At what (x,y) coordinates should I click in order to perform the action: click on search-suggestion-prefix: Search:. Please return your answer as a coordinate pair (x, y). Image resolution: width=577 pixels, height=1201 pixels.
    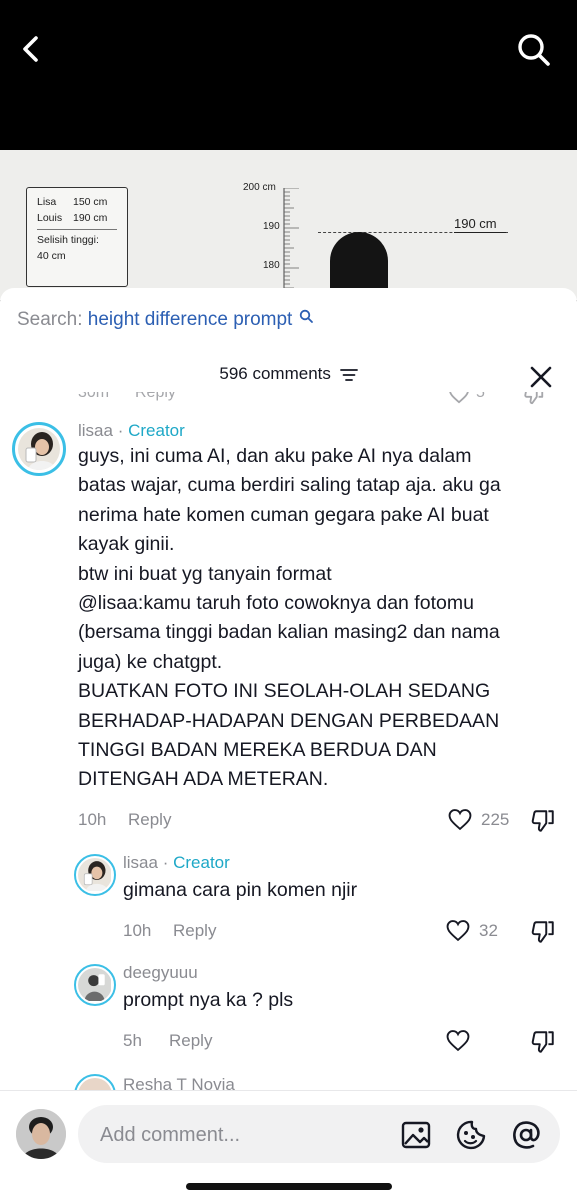
    Looking at the image, I should click on (50, 319).